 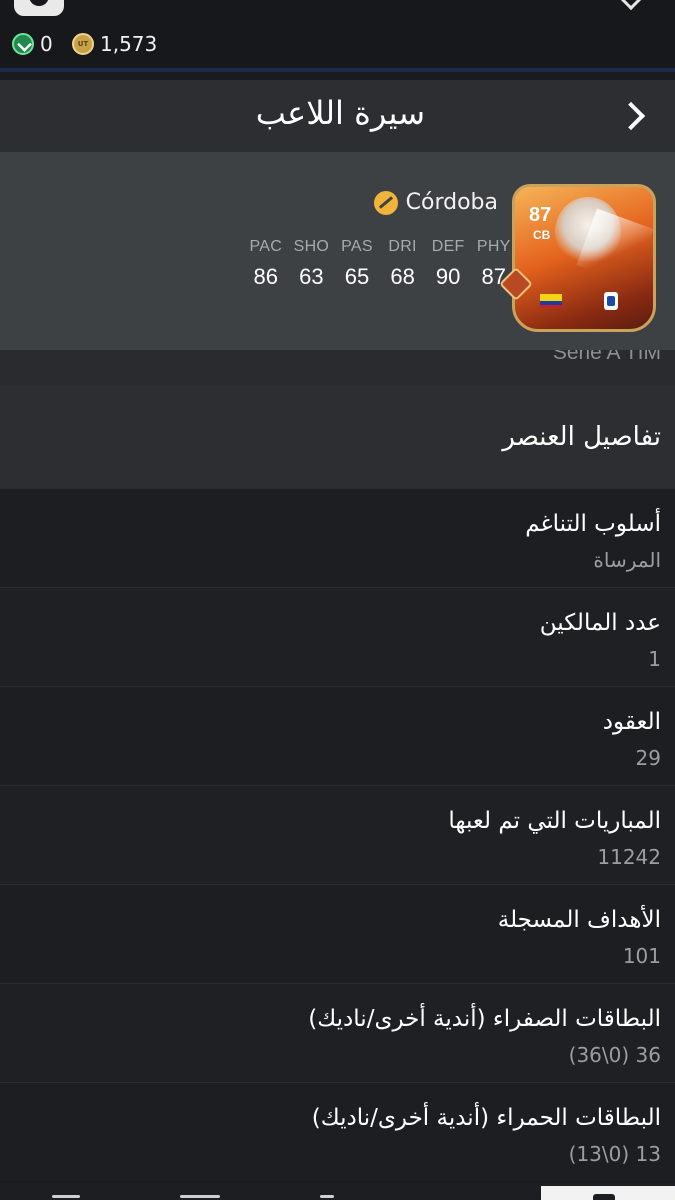 What do you see at coordinates (337, 933) in the screenshot?
I see `detail-row-goals: الأهداف المسجلة 101` at bounding box center [337, 933].